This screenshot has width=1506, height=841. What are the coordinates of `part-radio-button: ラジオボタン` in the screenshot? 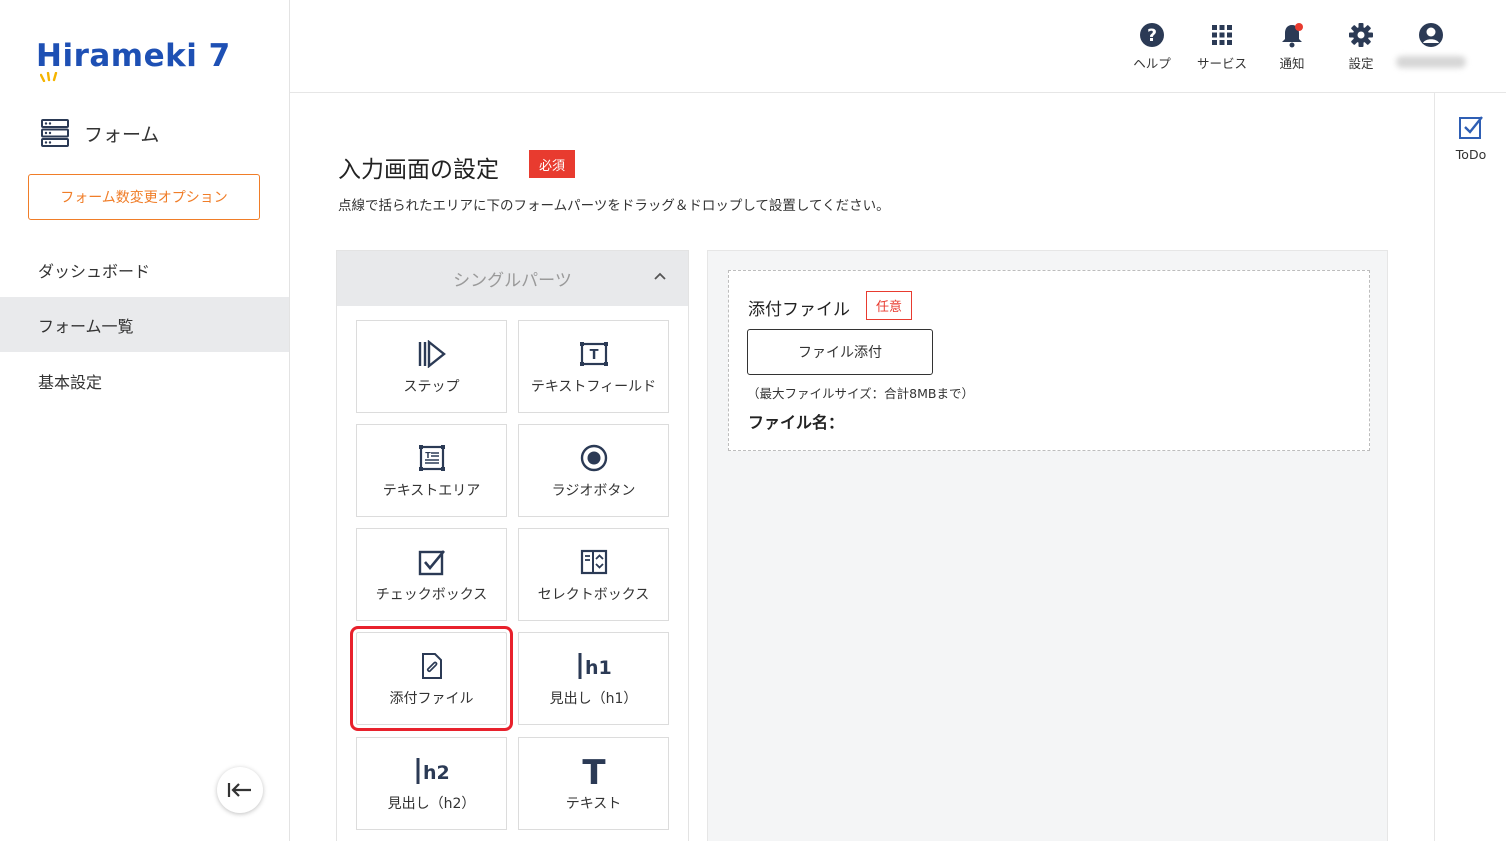 It's located at (593, 470).